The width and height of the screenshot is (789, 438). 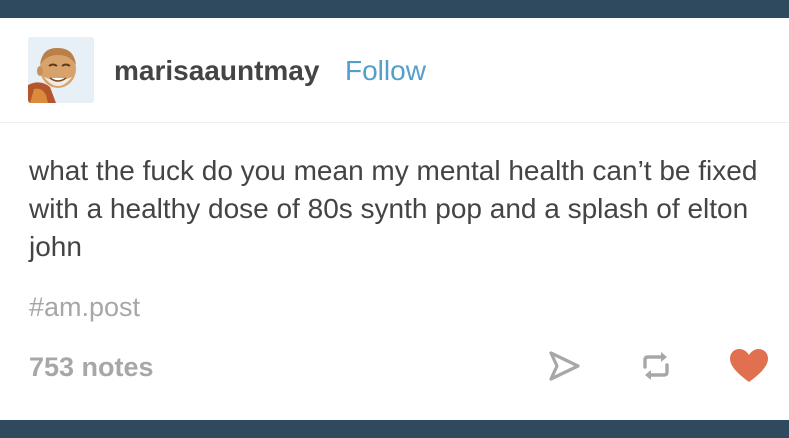 I want to click on top-frame-bar, so click(x=394, y=9).